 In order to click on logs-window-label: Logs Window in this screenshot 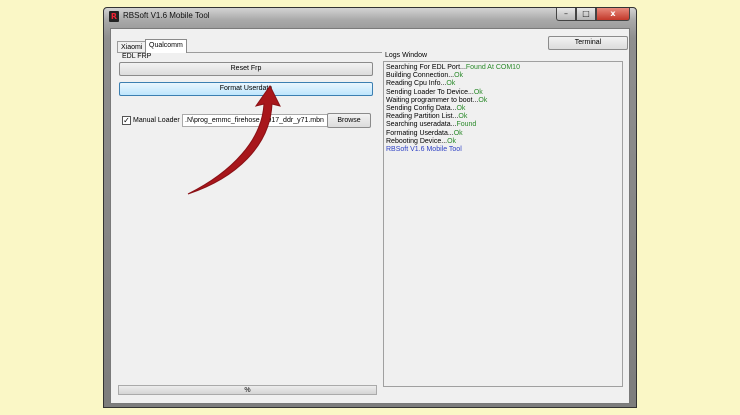, I will do `click(406, 55)`.